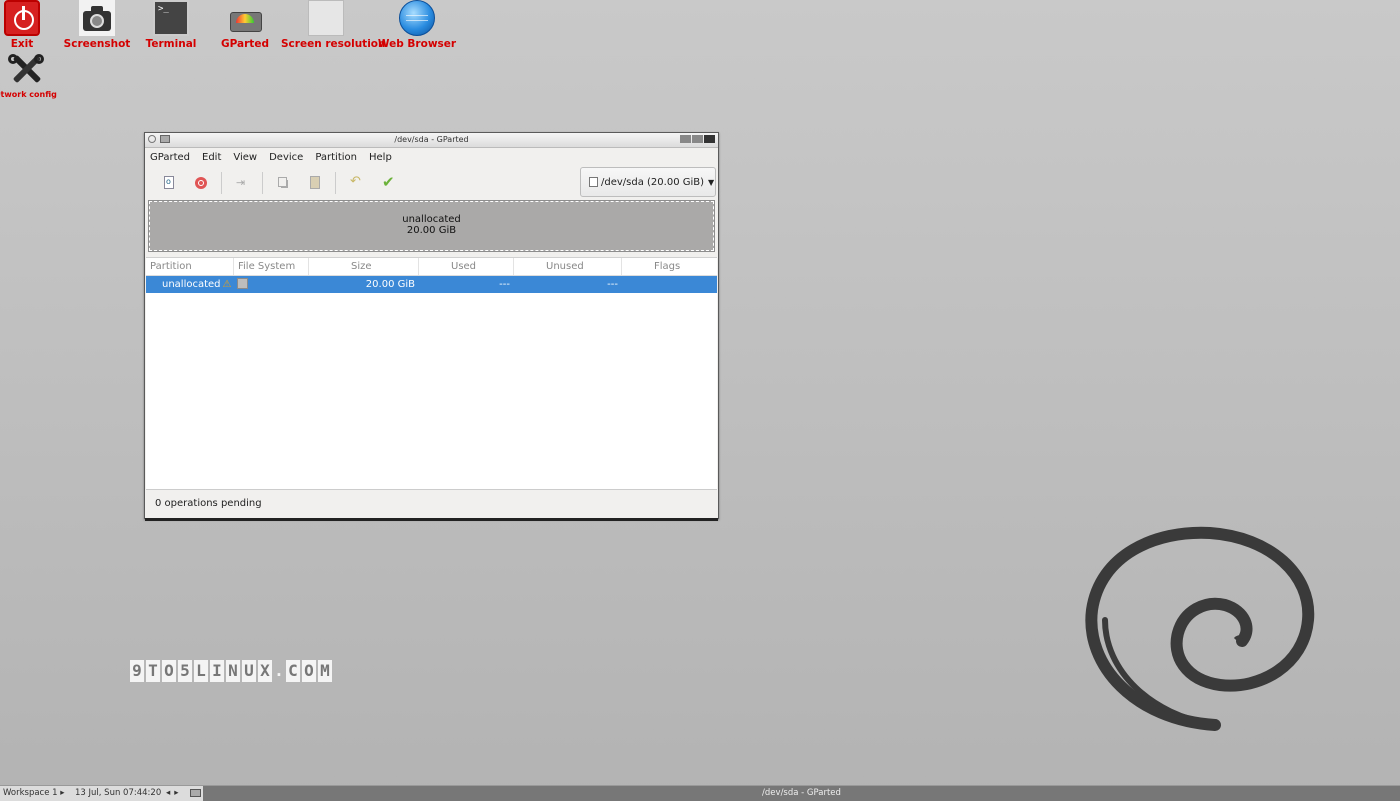 This screenshot has height=801, width=1400. I want to click on gparted-icon, so click(245, 18).